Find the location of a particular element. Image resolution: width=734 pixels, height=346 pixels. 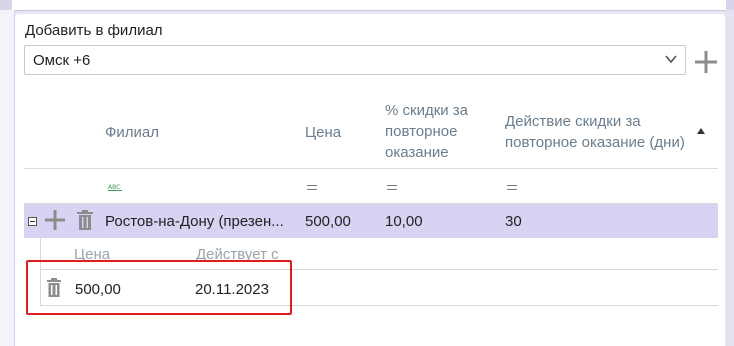

top-bar is located at coordinates (367, 5).